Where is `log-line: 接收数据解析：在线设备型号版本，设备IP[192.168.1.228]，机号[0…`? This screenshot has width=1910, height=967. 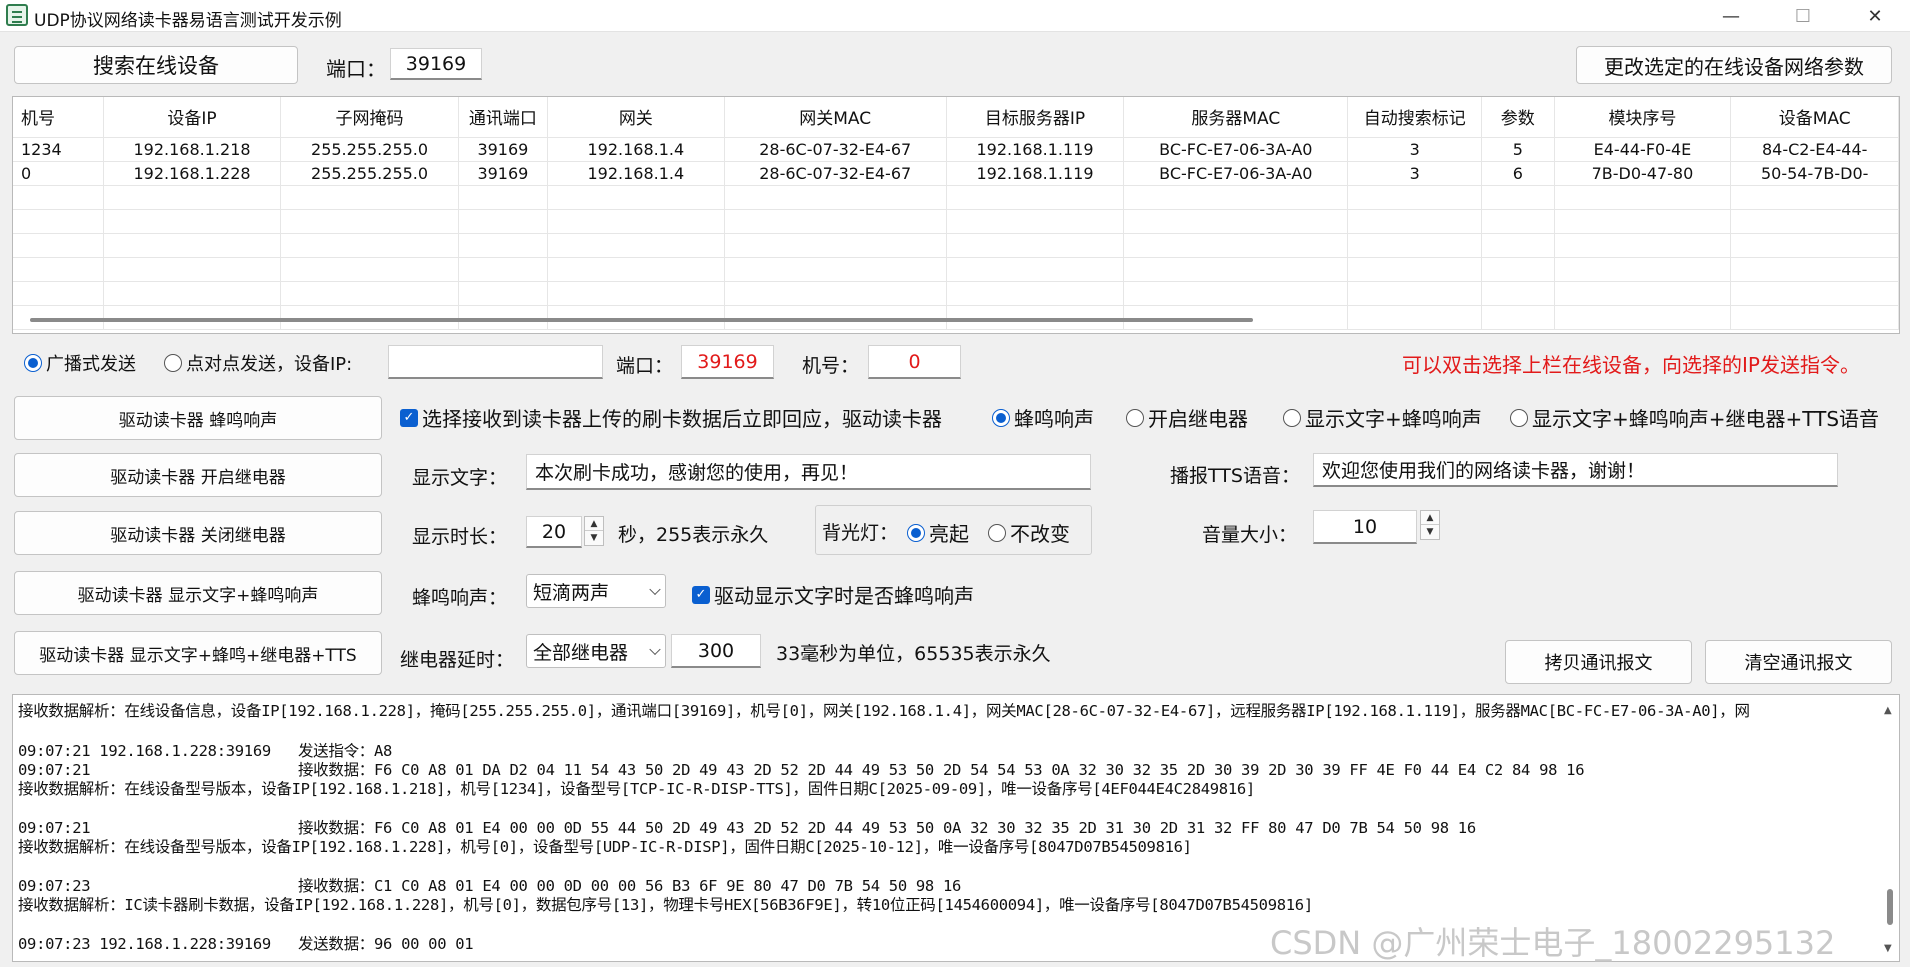
log-line: 接收数据解析：在线设备型号版本，设备IP[192.168.1.228]，机号[0… is located at coordinates (605, 847).